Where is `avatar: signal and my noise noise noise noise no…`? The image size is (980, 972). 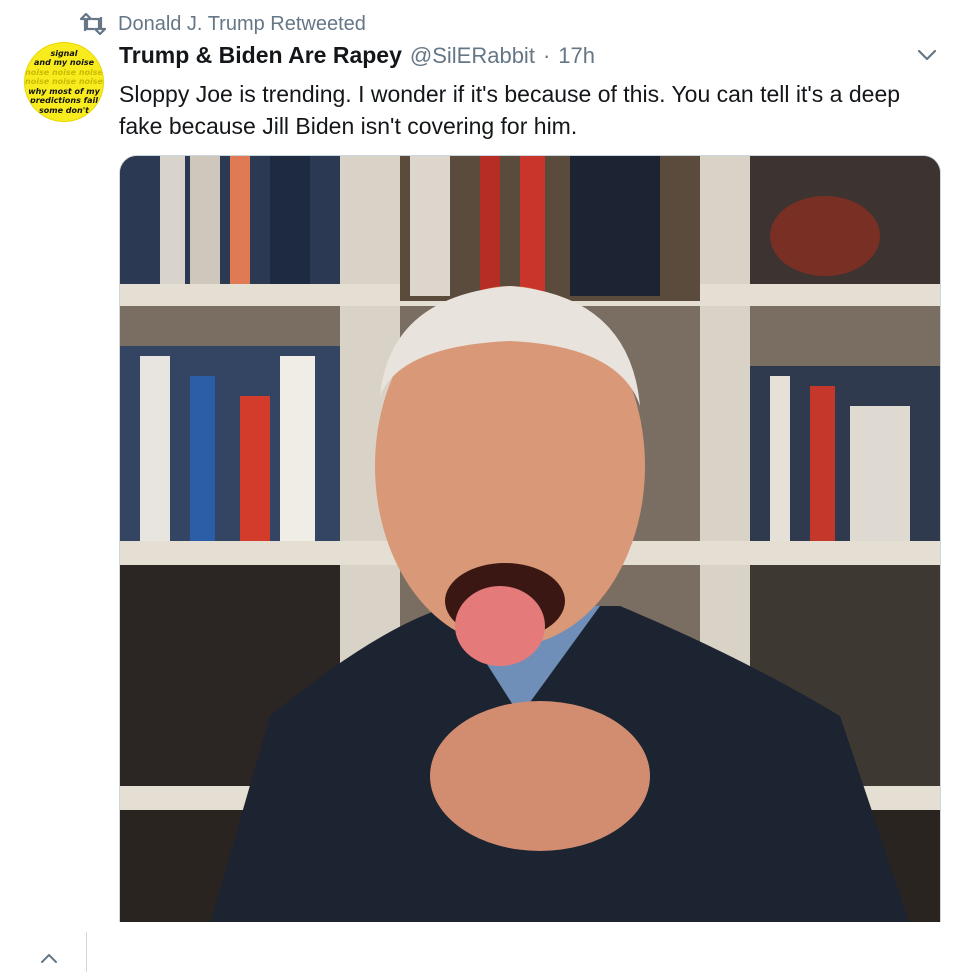 avatar: signal and my noise noise noise noise no… is located at coordinates (64, 82).